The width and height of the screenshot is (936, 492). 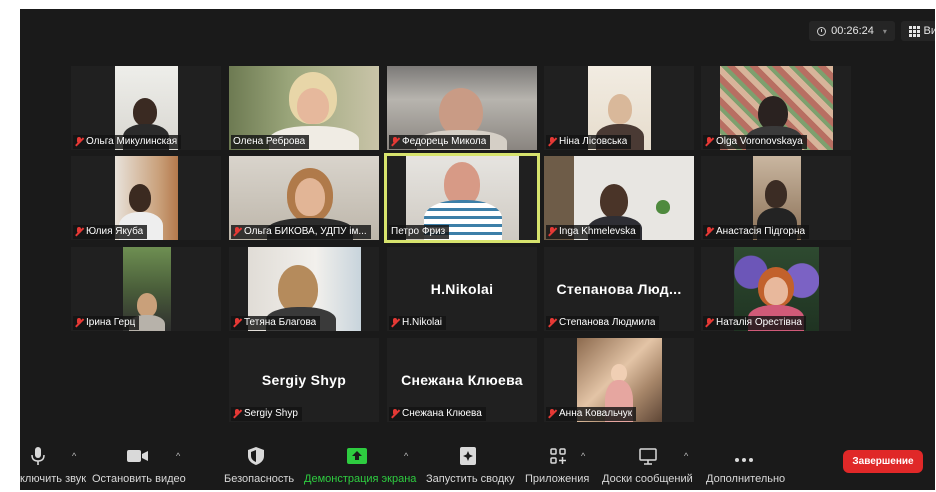 I want to click on meeting-timer: 00:26:24 ▾, so click(x=852, y=31).